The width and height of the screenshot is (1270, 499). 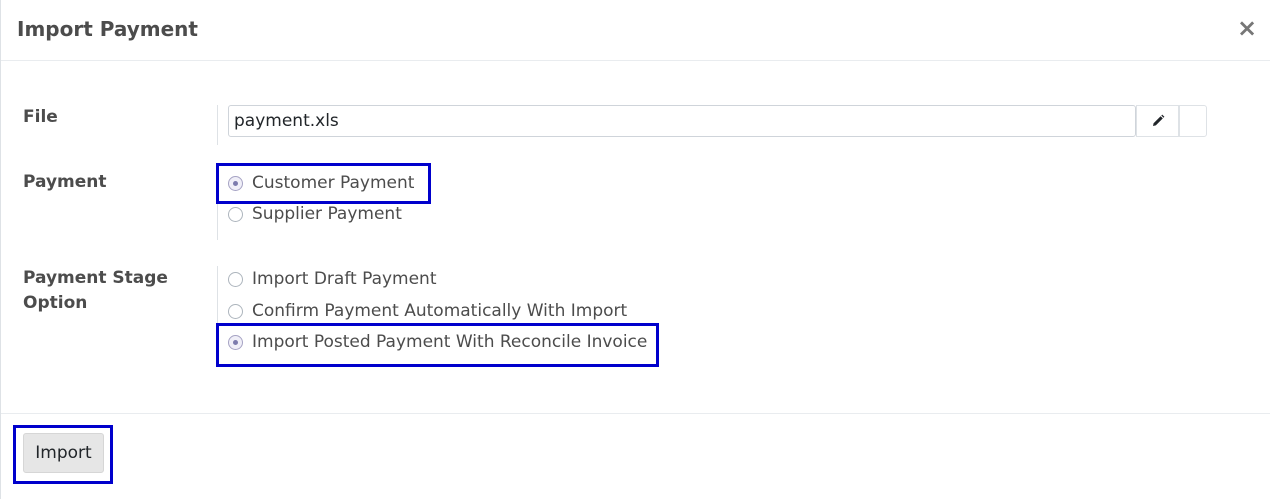 What do you see at coordinates (107, 29) in the screenshot?
I see `dialog-title: Import Payment` at bounding box center [107, 29].